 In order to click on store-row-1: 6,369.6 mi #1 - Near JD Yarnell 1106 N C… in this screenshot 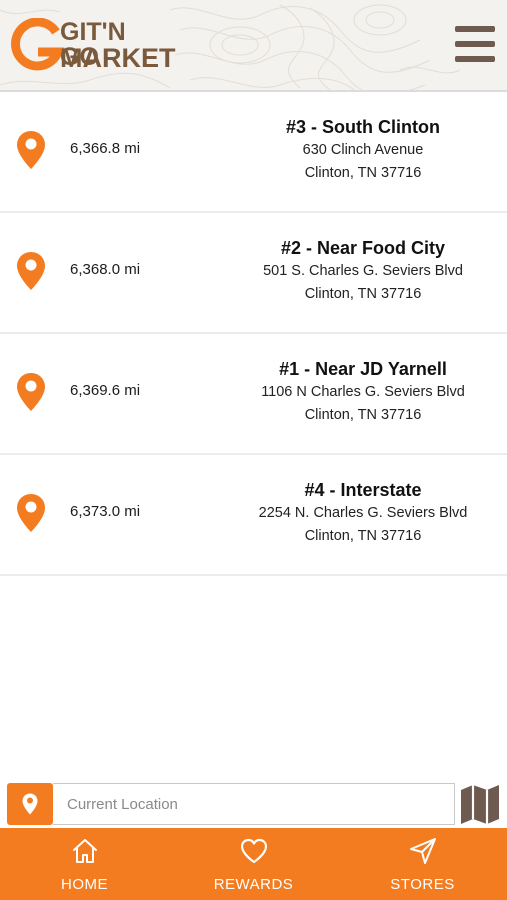, I will do `click(253, 394)`.